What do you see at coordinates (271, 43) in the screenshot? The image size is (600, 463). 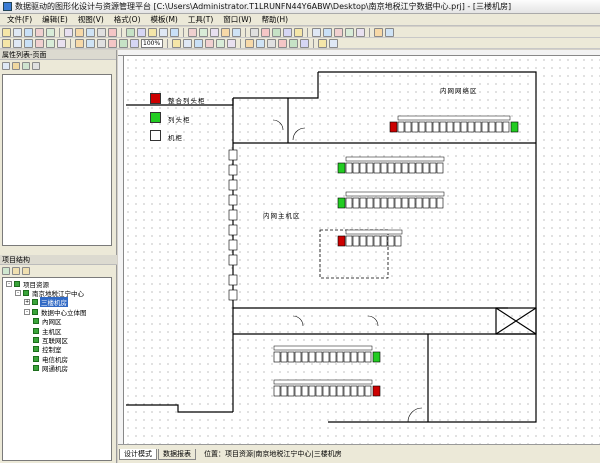 I see `color-icon` at bounding box center [271, 43].